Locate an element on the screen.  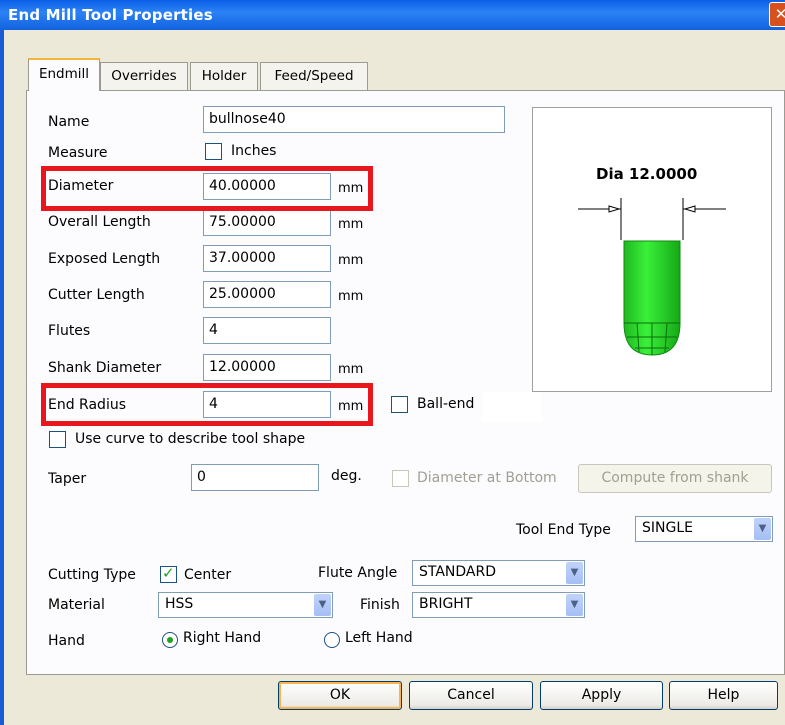
tool-end-type-value: SINGLE is located at coordinates (667, 528).